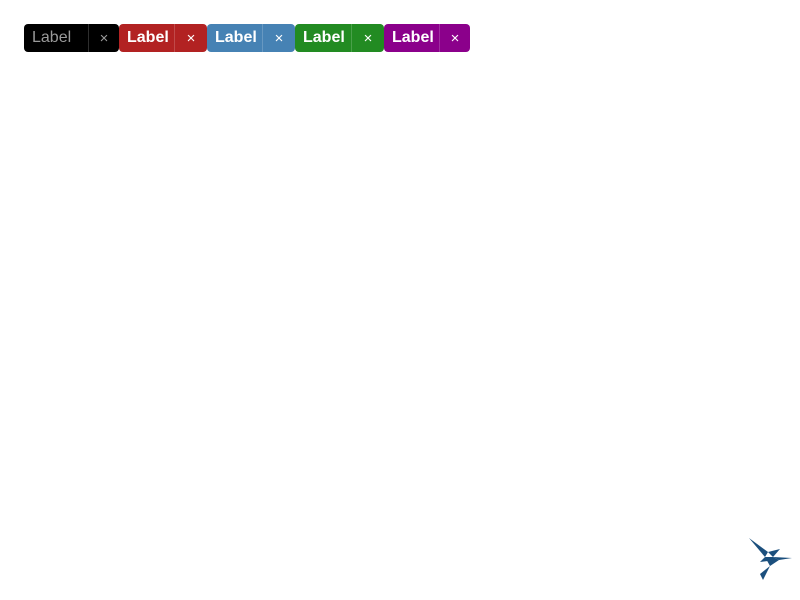  I want to click on tag-green: Label ×, so click(339, 38).